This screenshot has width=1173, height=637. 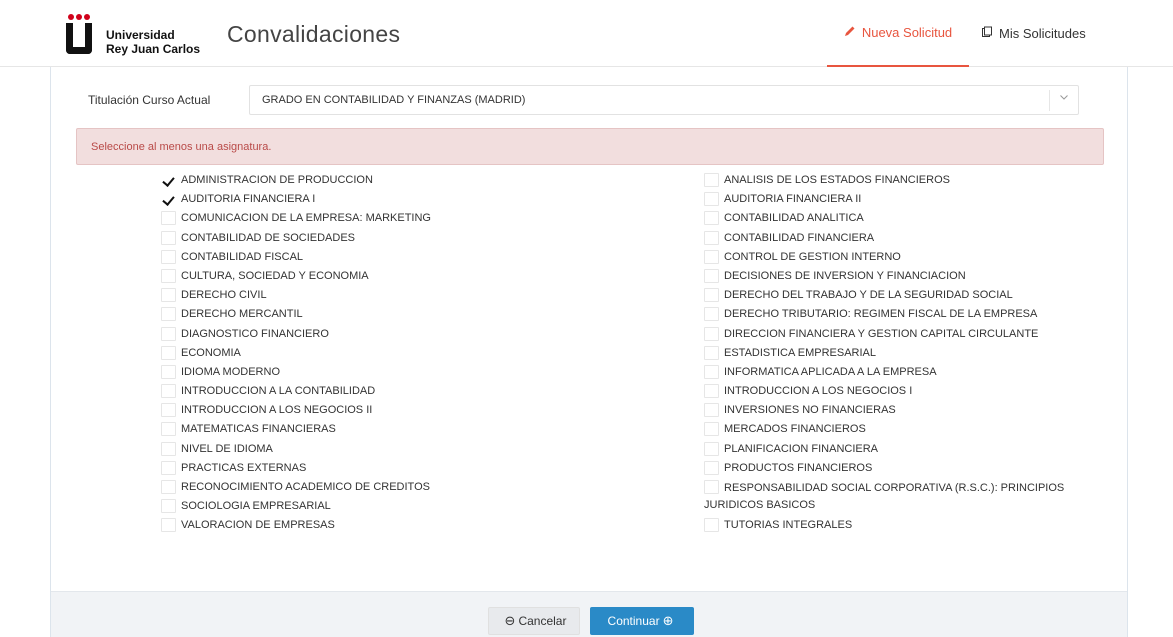 I want to click on subject-label: RECONOCIMIENTO ACADEMICO DE CREDITOS, so click(x=305, y=487).